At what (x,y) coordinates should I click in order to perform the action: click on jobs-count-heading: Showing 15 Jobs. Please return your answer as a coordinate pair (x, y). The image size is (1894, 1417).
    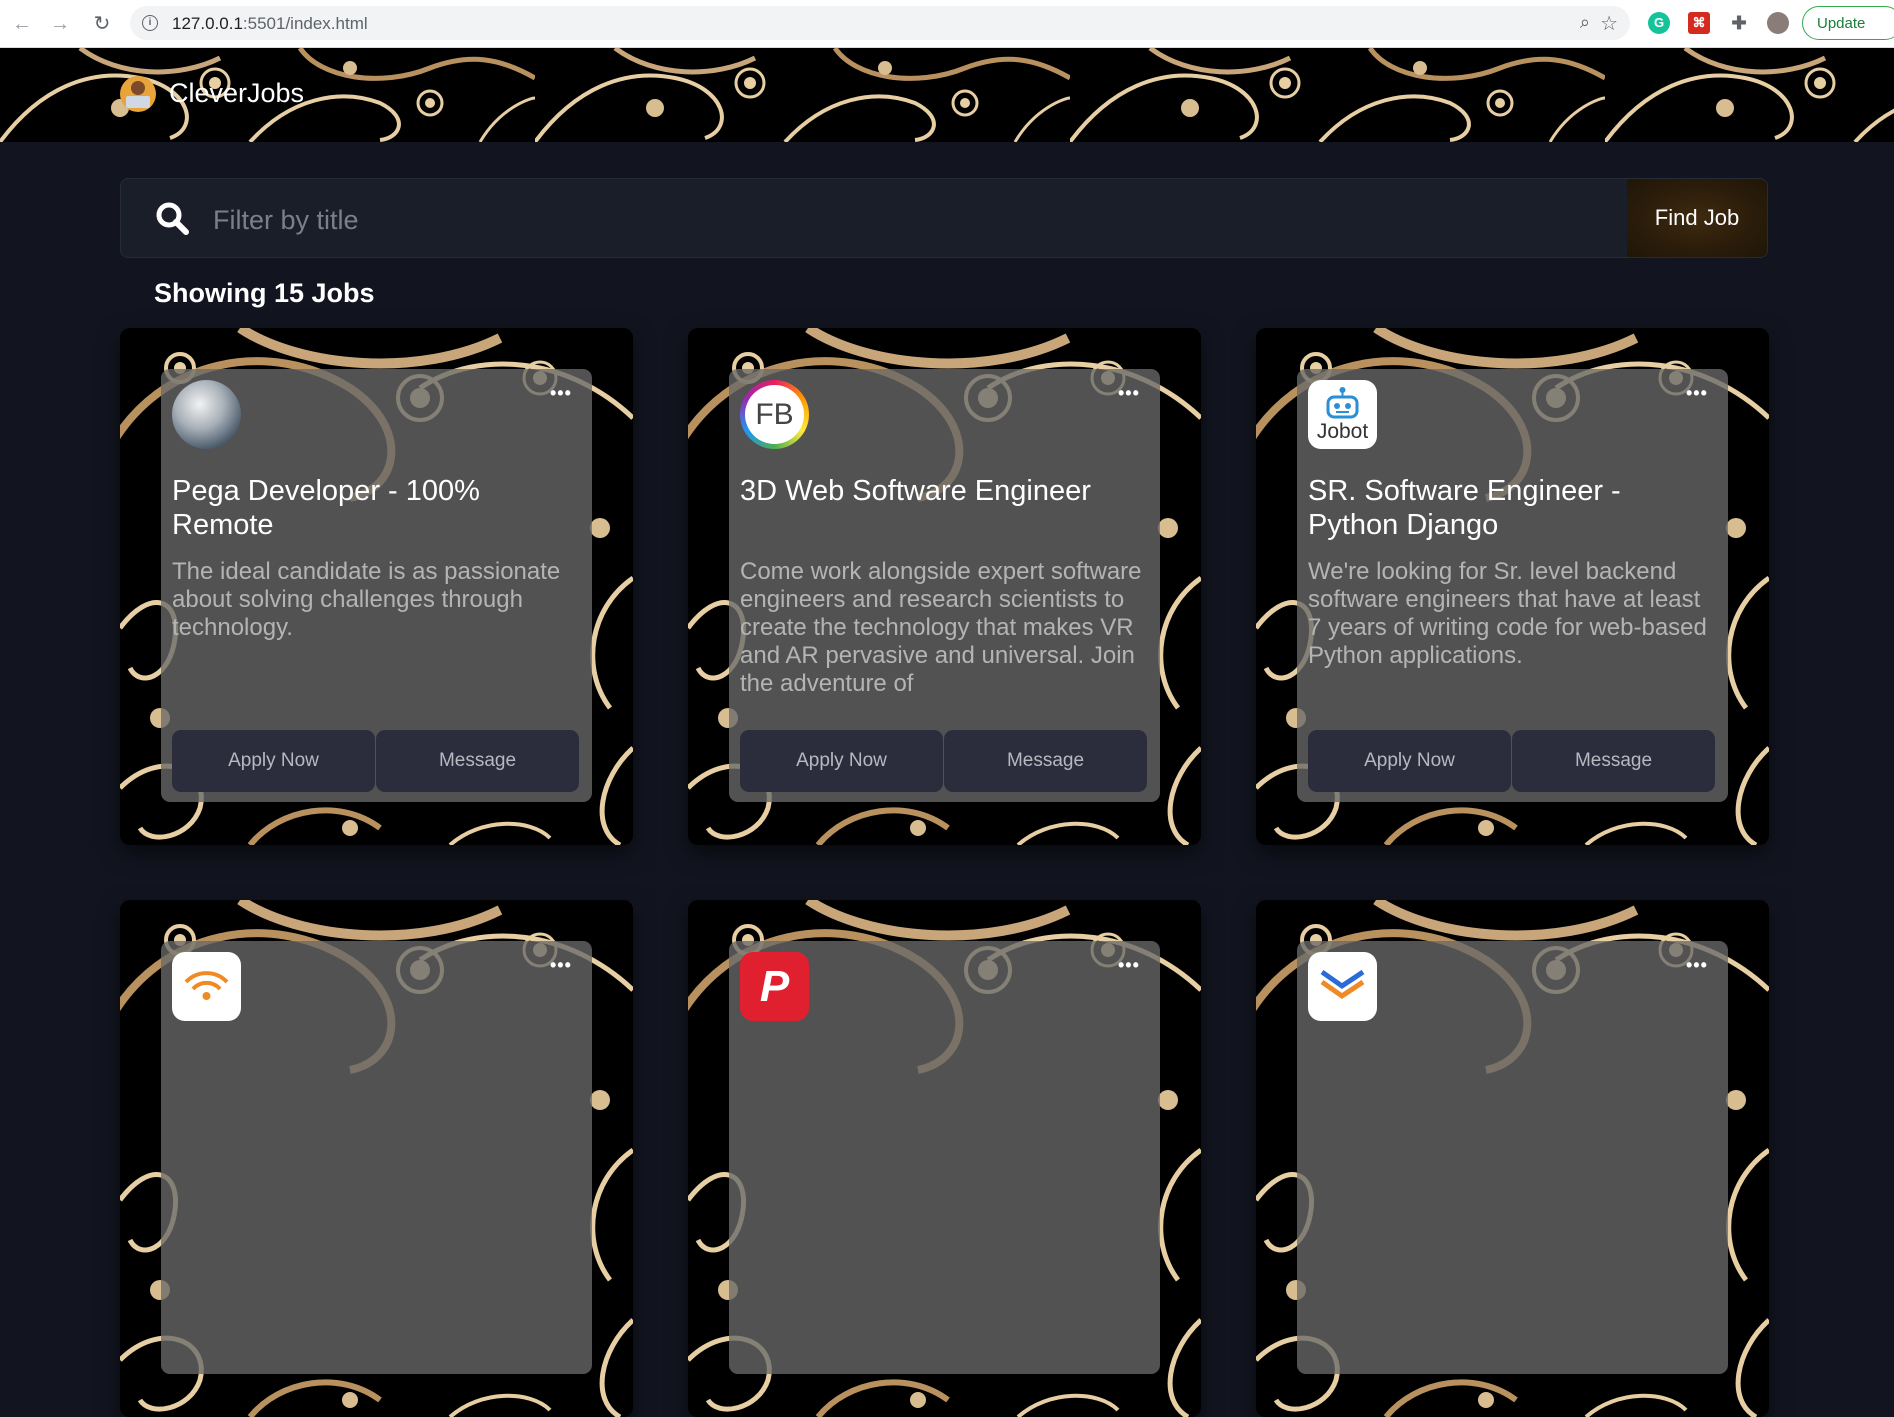
    Looking at the image, I should click on (264, 293).